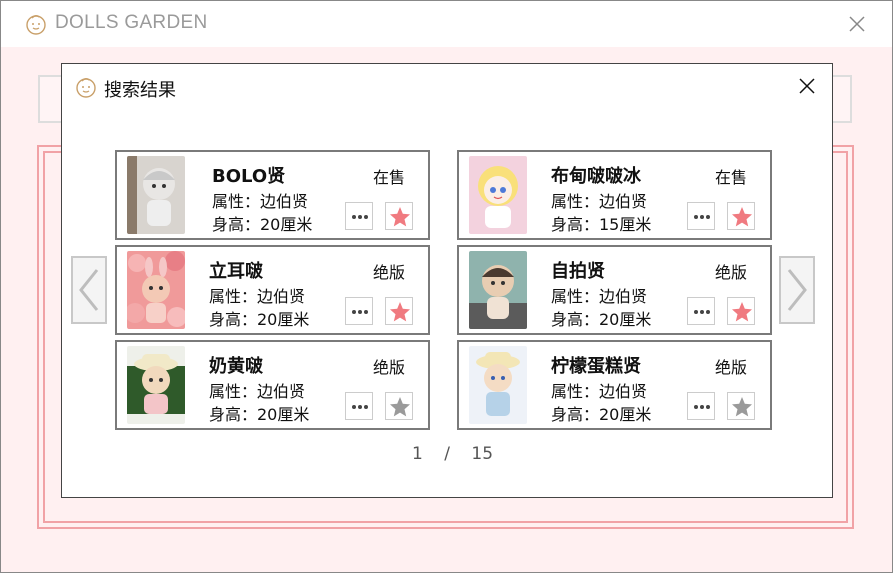  I want to click on doll-name: 立耳啵, so click(236, 271).